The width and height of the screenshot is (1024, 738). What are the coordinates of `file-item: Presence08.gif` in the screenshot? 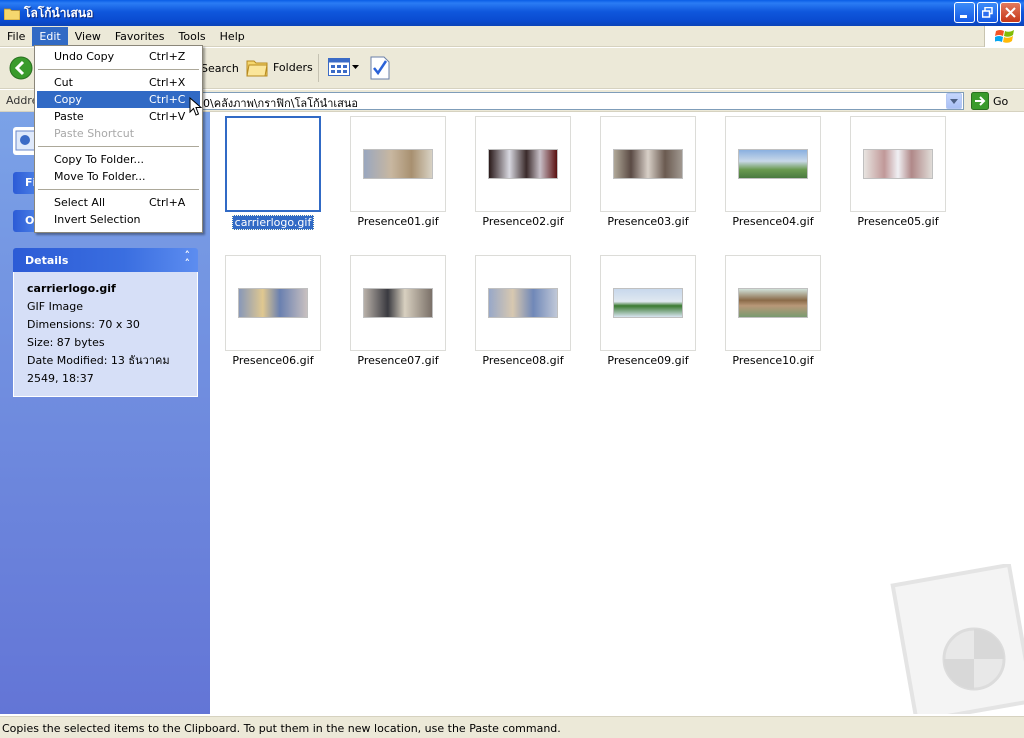 It's located at (523, 311).